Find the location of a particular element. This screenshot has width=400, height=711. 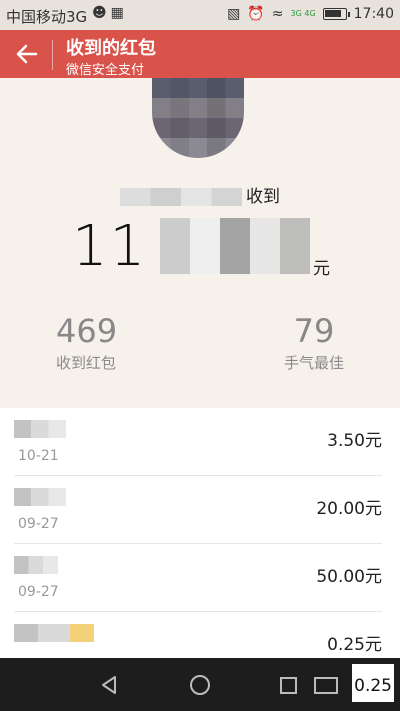

vibrate-icon: ▧ is located at coordinates (234, 14).